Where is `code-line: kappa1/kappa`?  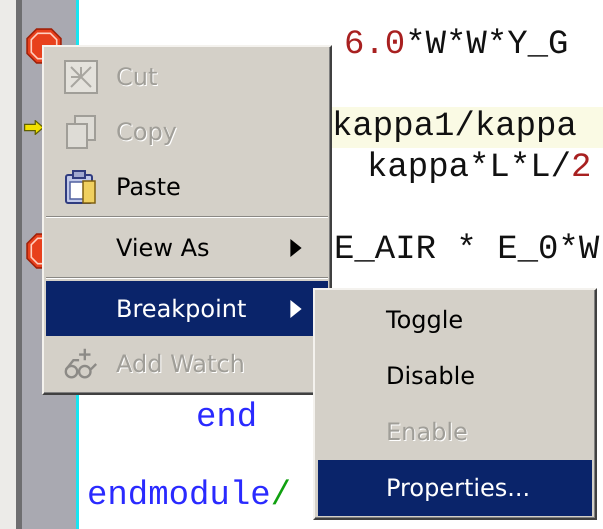
code-line: kappa1/kappa is located at coordinates (454, 127).